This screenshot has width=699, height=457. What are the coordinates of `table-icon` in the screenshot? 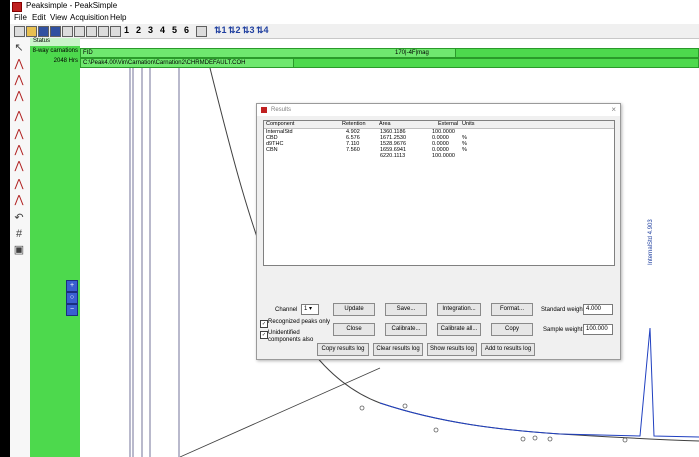 It's located at (91, 31).